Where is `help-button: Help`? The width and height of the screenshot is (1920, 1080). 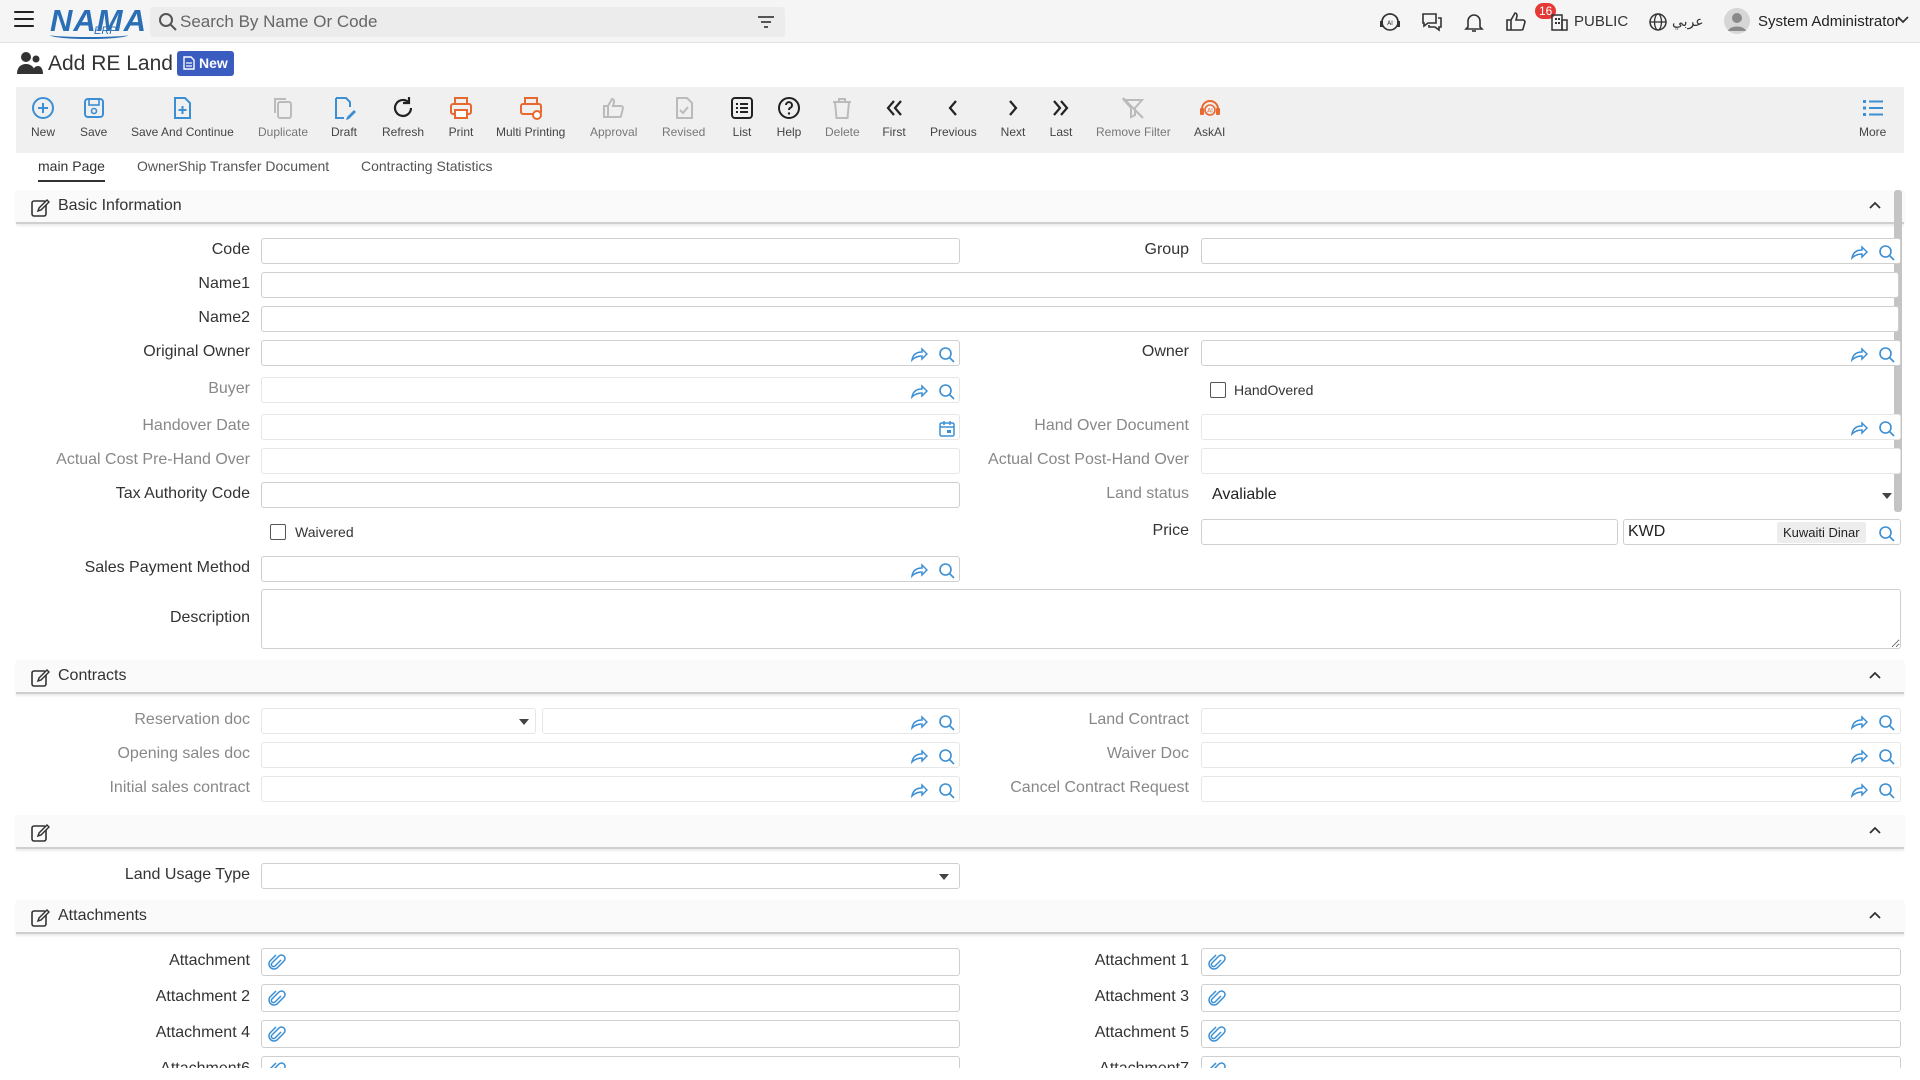 help-button: Help is located at coordinates (789, 117).